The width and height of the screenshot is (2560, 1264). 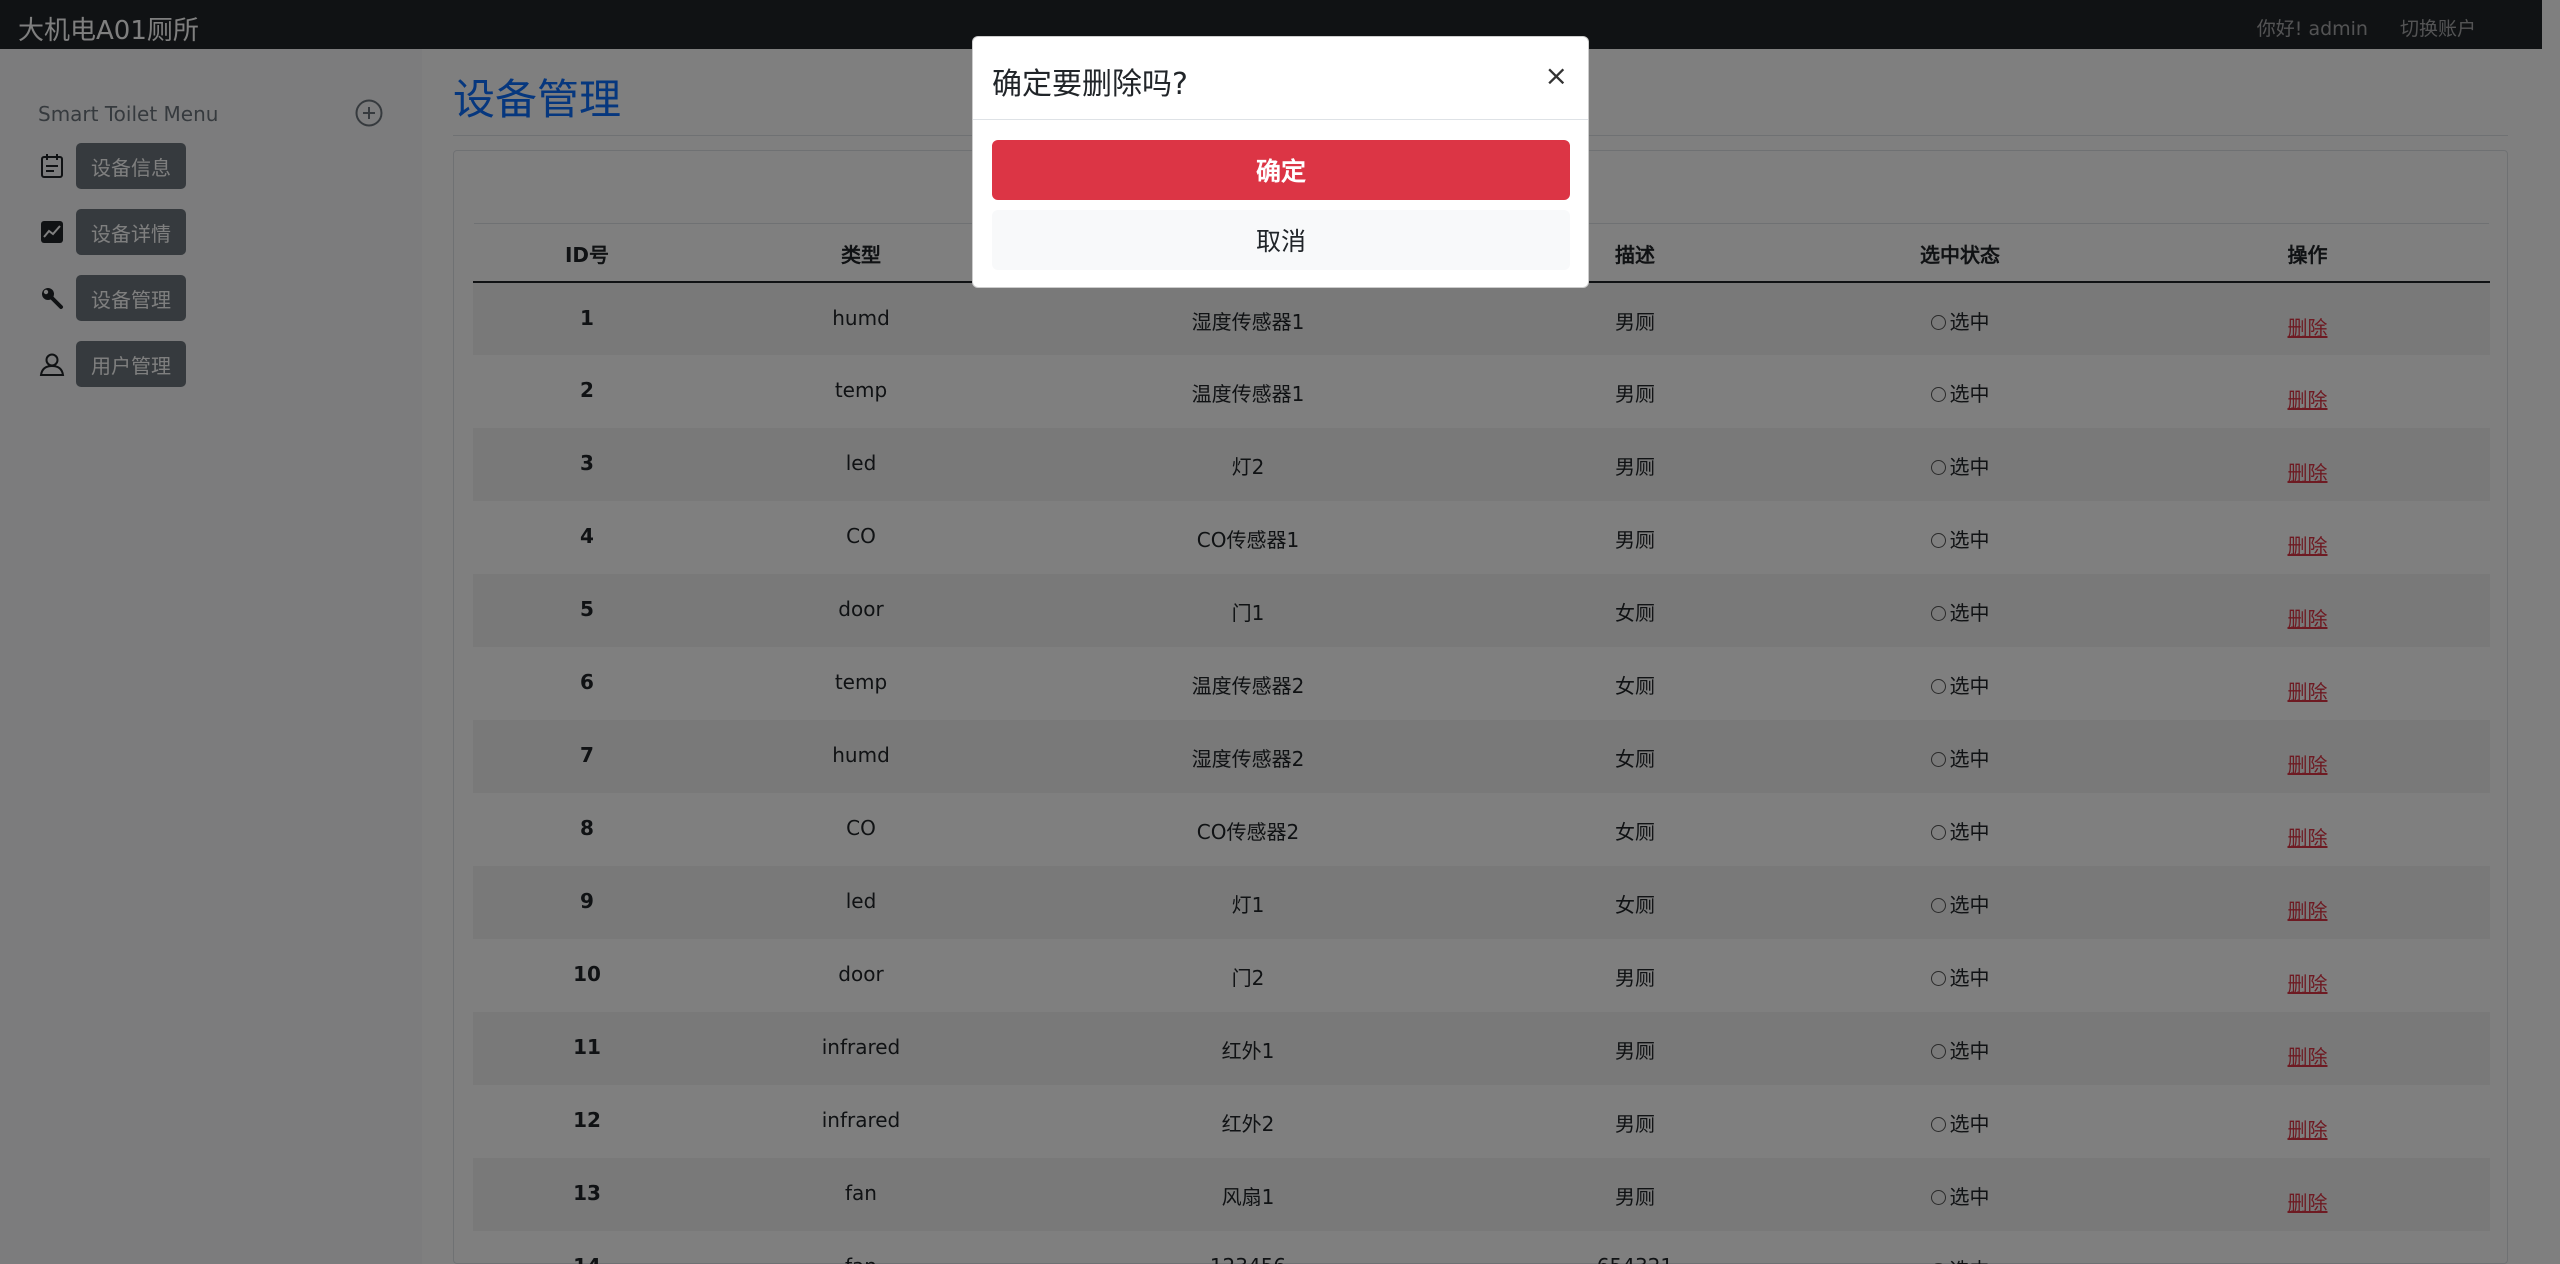 I want to click on delete-confirm-modal: 确定要删除吗? × 确定 取消, so click(x=1280, y=162).